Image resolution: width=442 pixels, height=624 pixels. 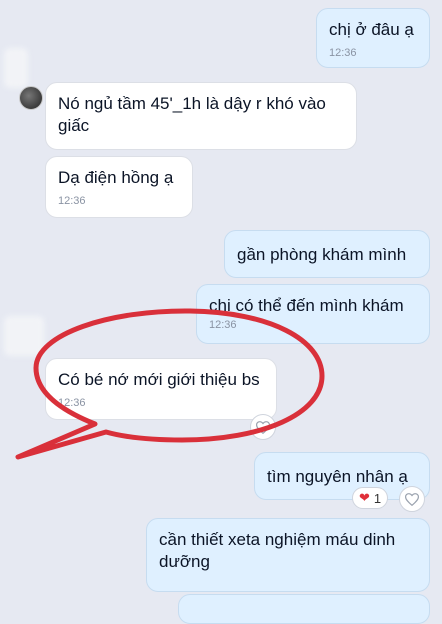 I want to click on message-outgoing: chị ở đâu ạ 12:36, so click(x=373, y=38).